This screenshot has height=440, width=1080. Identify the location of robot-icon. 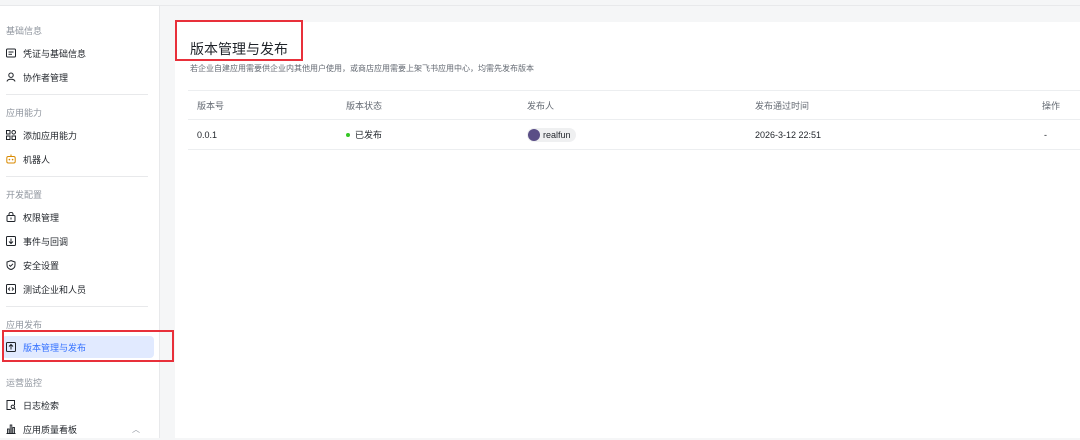
(11, 159).